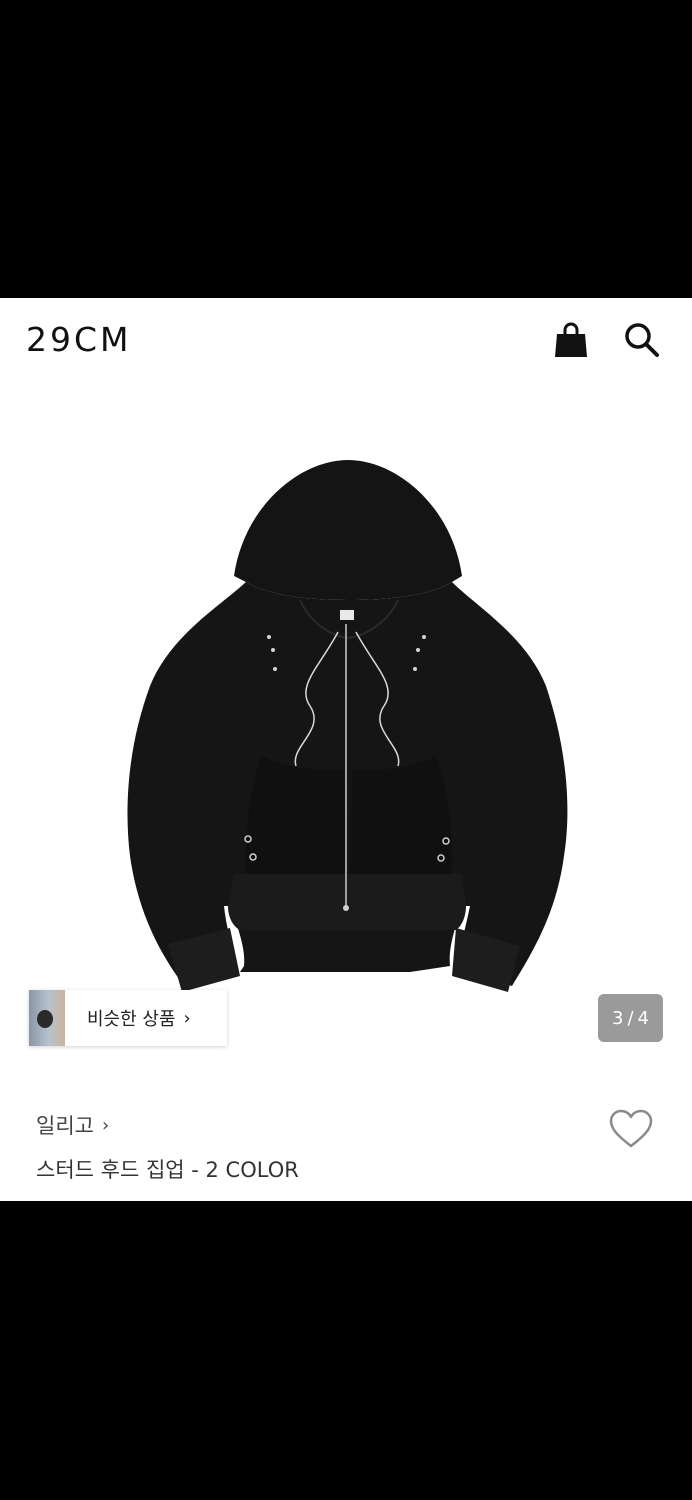 The width and height of the screenshot is (692, 1500). What do you see at coordinates (47, 1018) in the screenshot?
I see `similar-product-thumbnail` at bounding box center [47, 1018].